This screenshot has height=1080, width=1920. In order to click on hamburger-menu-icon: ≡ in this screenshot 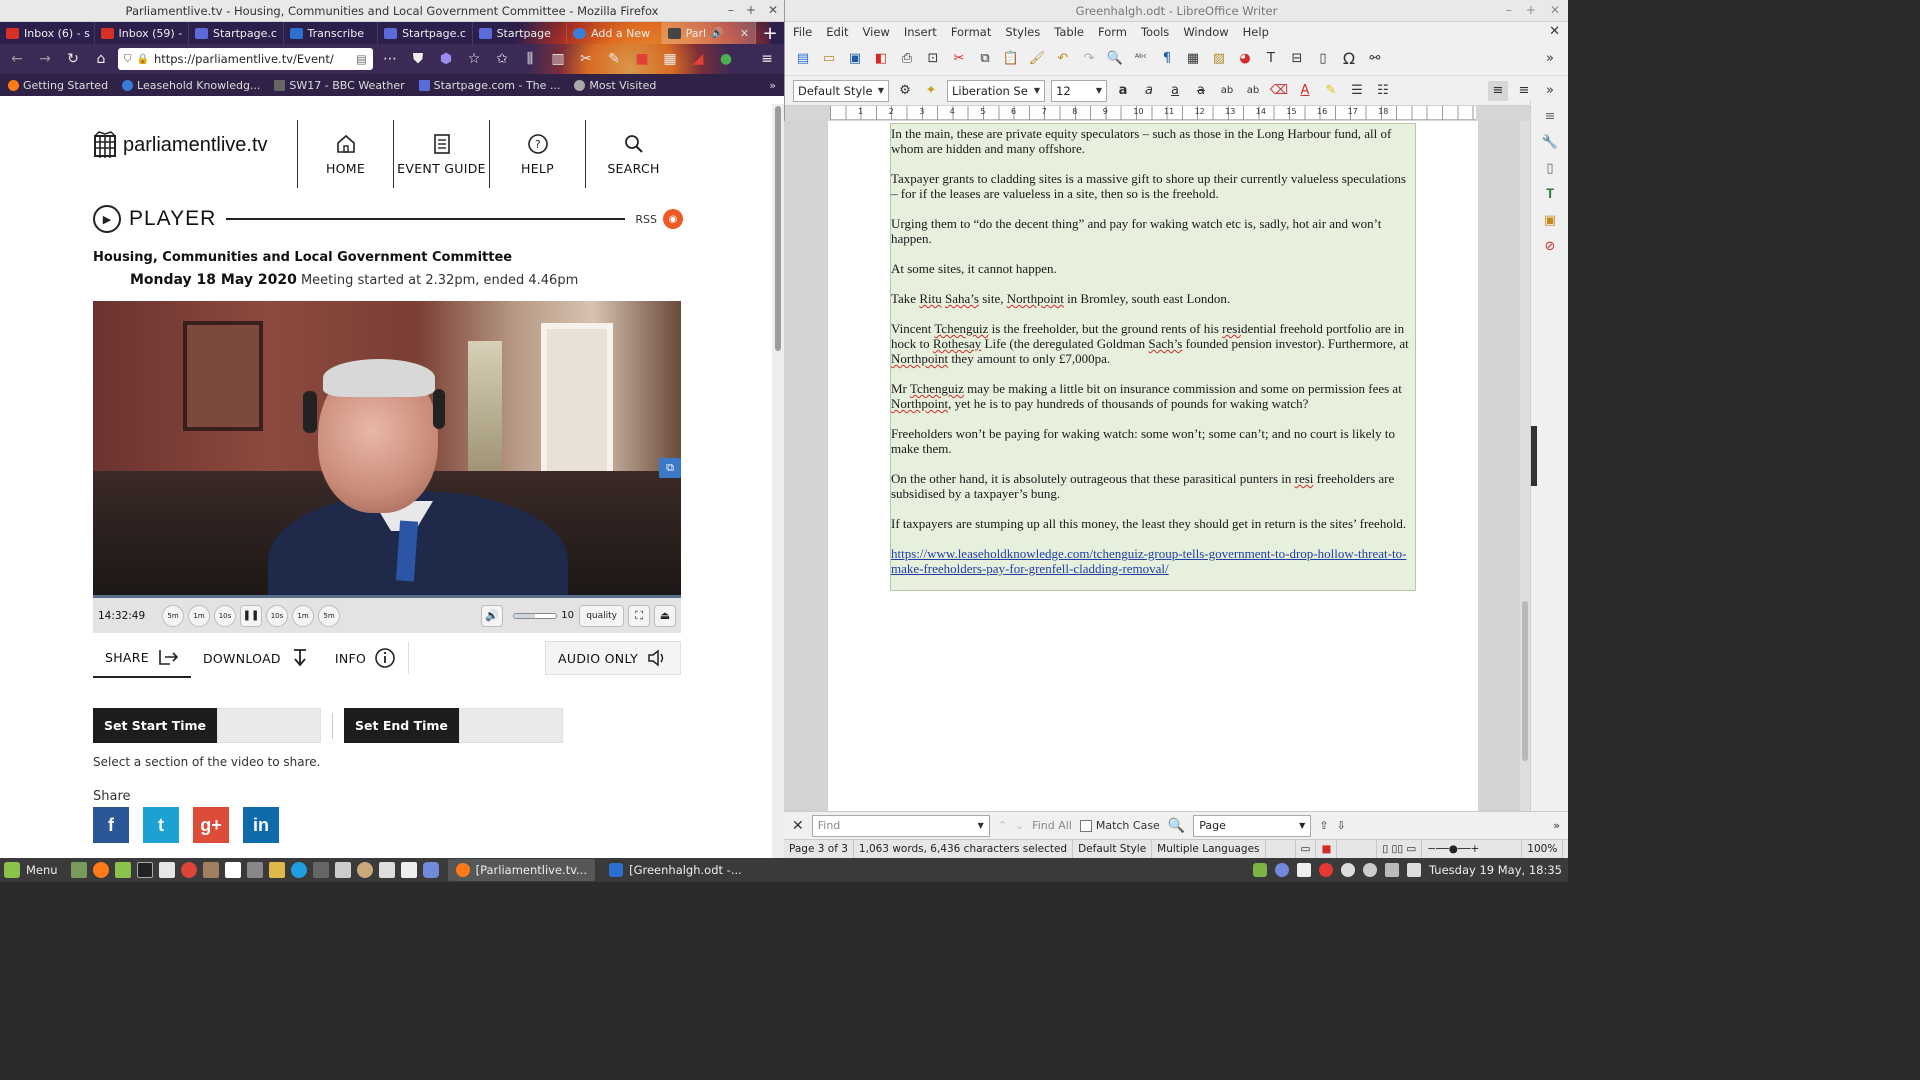, I will do `click(767, 59)`.